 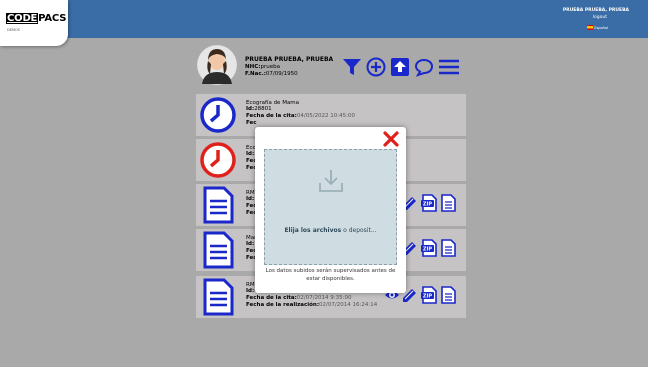 I want to click on logo-subtitle: DEMOS, so click(x=13, y=30).